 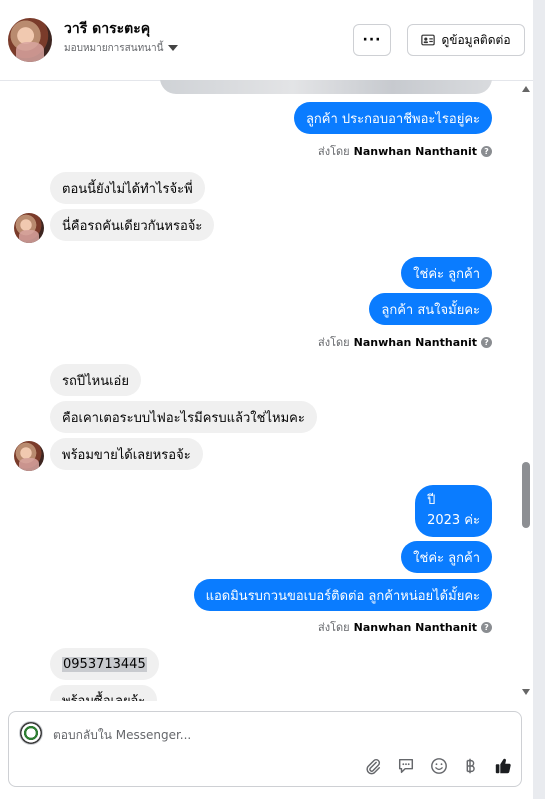 I want to click on scrollbar-thumb, so click(x=526, y=495).